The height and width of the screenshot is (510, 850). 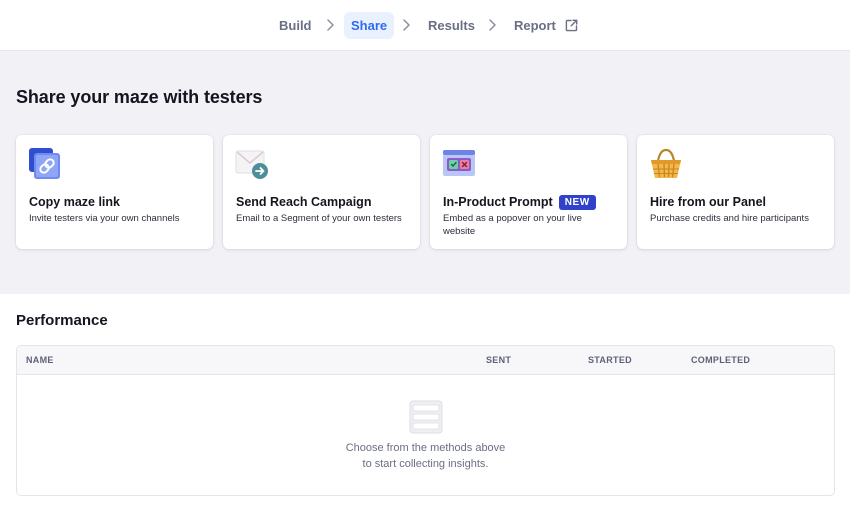 What do you see at coordinates (425, 25) in the screenshot?
I see `top-navigation: Build Share Results Report` at bounding box center [425, 25].